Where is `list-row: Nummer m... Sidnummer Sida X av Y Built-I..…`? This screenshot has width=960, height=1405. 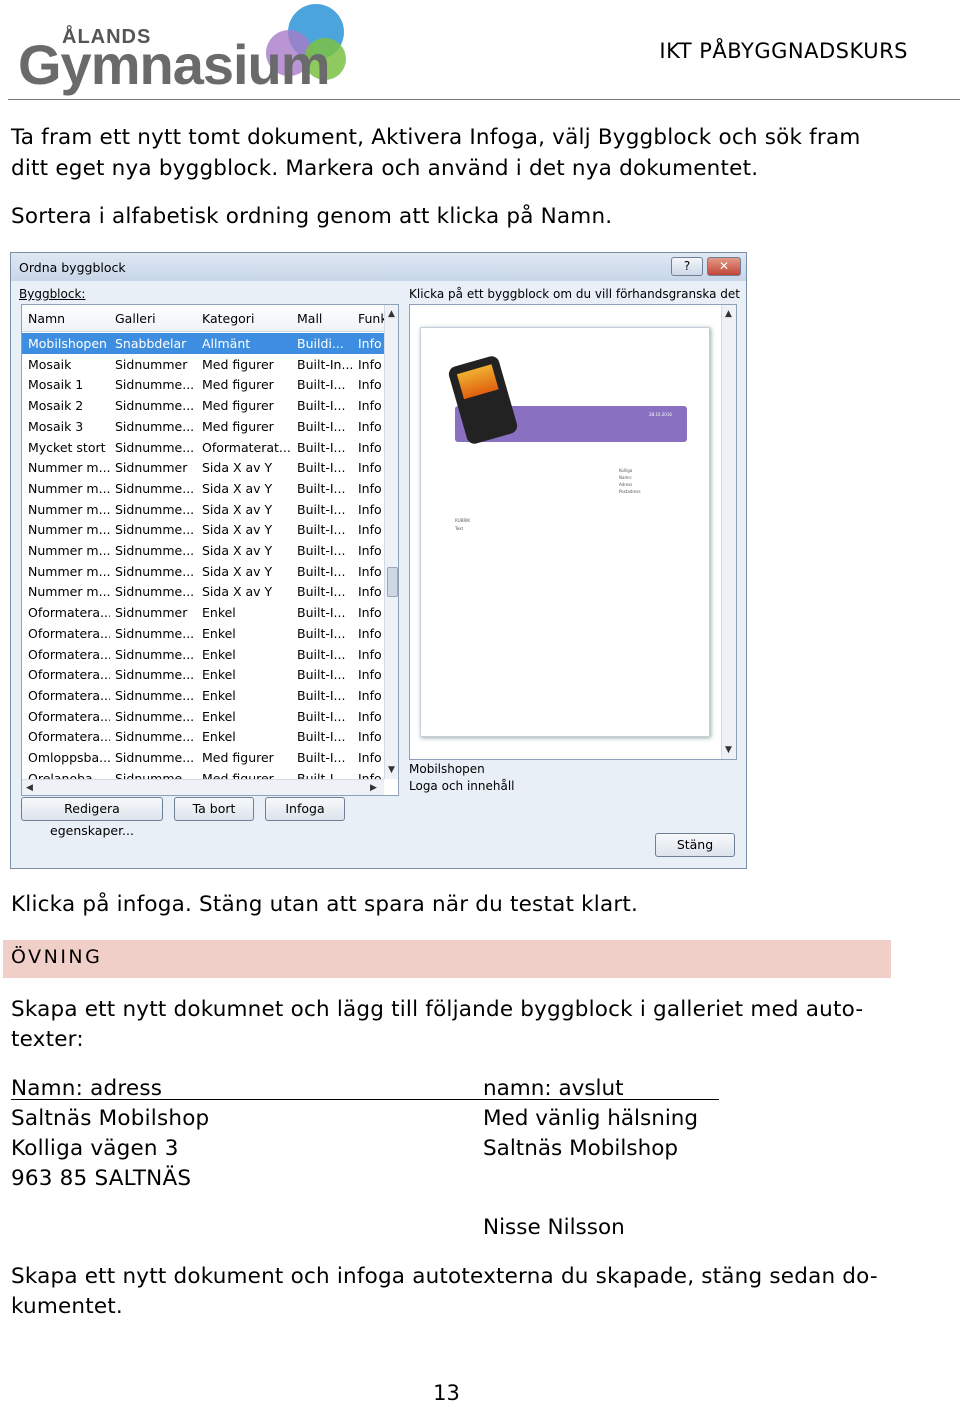
list-row: Nummer m... Sidnummer Sida X av Y Built-I..… is located at coordinates (203, 467).